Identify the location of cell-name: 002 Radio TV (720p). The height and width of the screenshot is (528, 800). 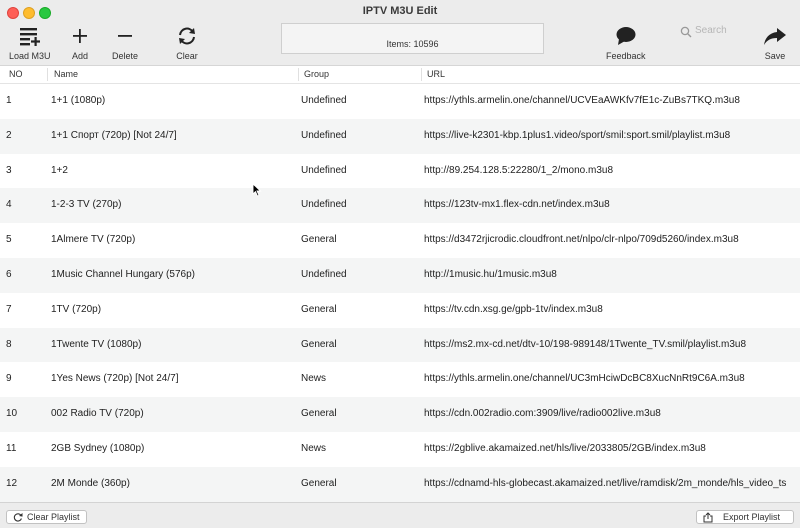
(97, 414).